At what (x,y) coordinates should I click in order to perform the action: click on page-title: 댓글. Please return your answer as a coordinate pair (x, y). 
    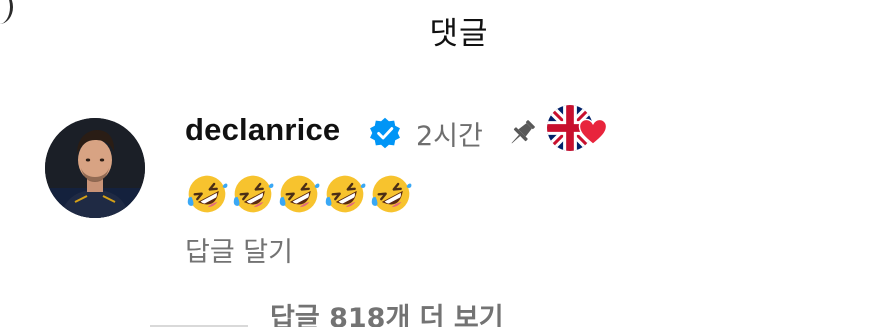
    Looking at the image, I should click on (459, 34).